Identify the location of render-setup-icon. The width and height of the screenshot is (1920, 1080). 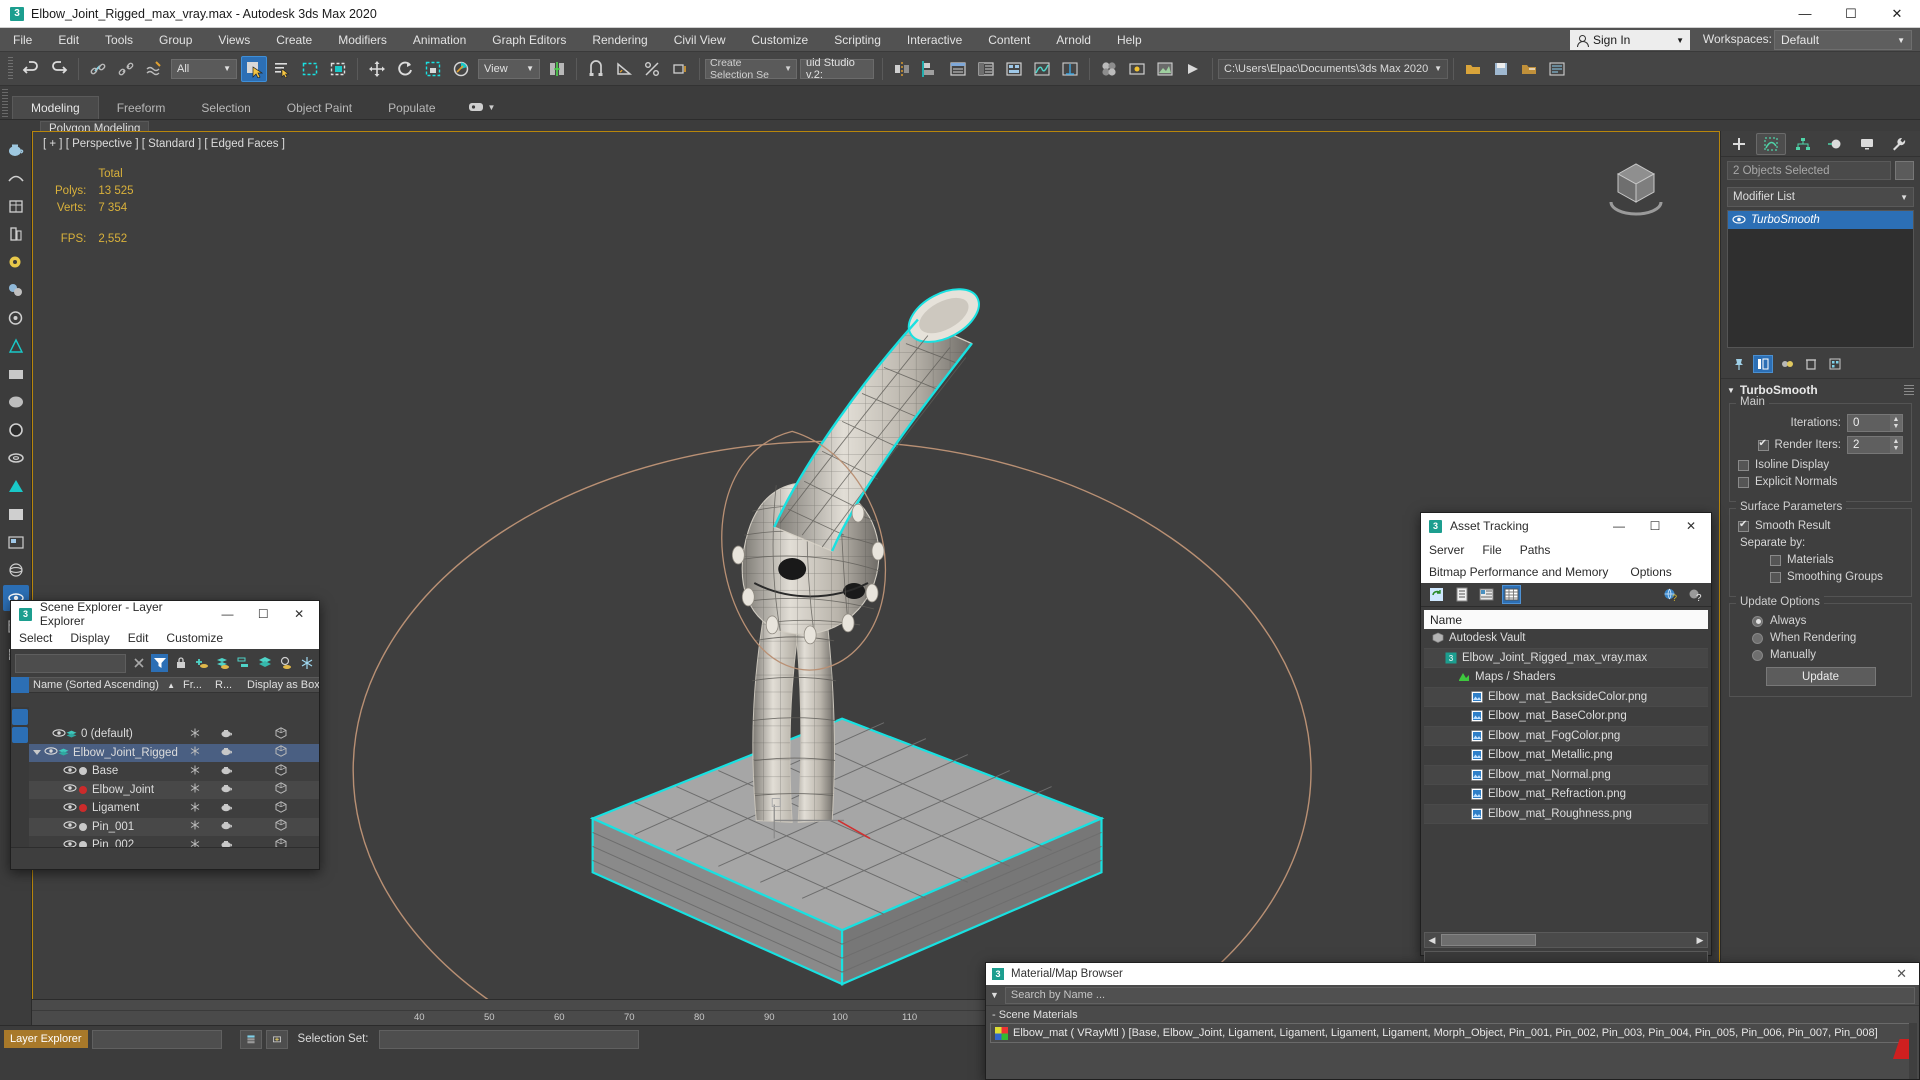
(1137, 69).